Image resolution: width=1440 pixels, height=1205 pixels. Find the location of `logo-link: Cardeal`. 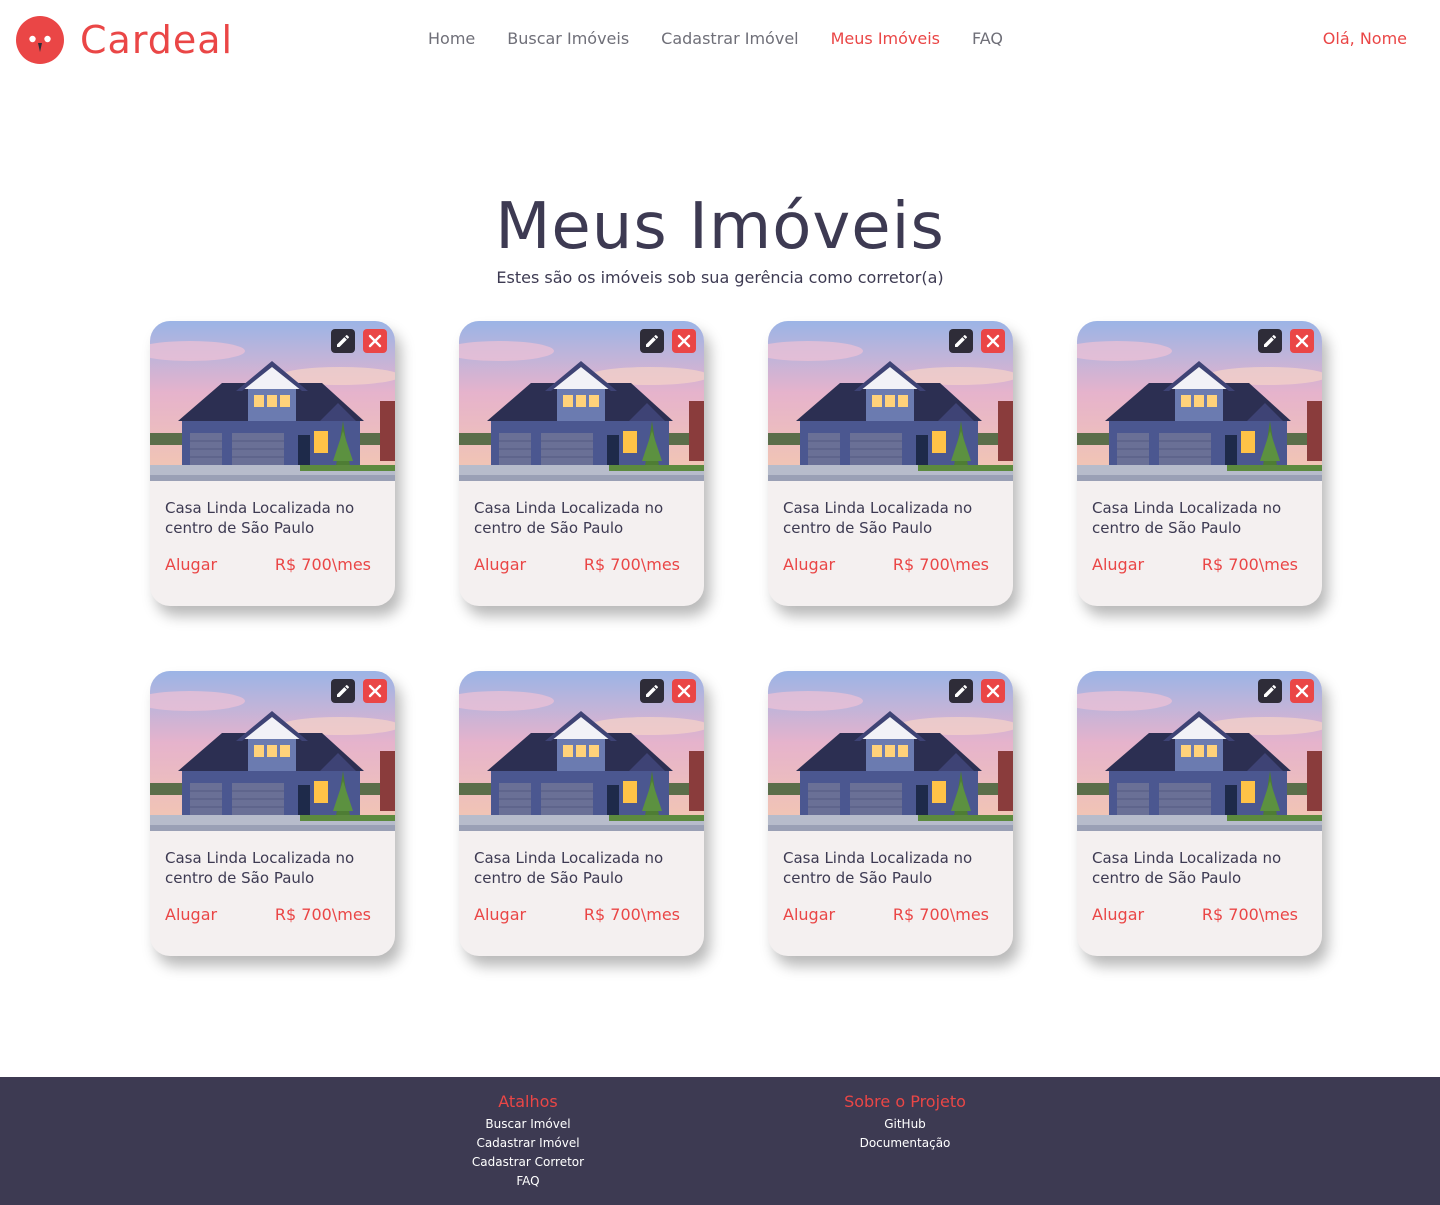

logo-link: Cardeal is located at coordinates (124, 40).